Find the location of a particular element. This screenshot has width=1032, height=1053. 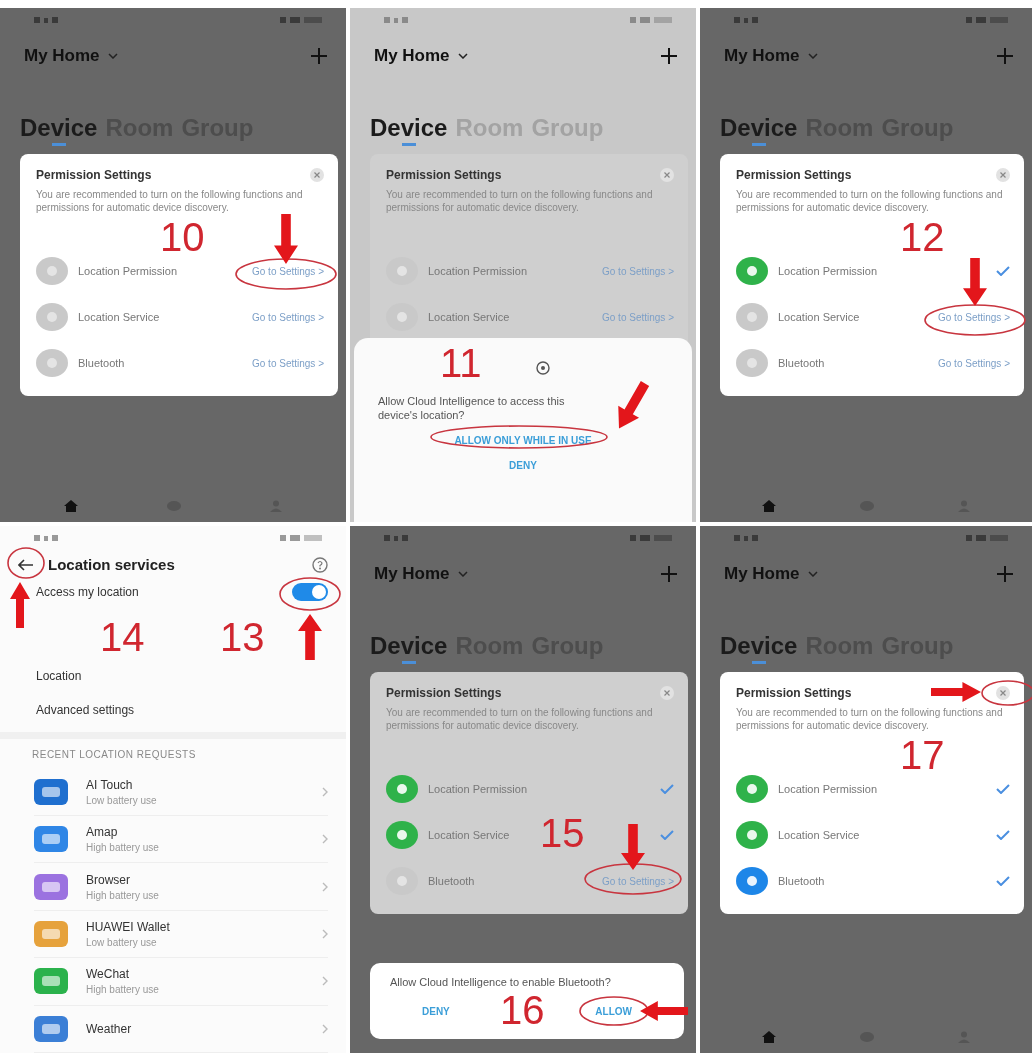

help-icon is located at coordinates (320, 564).